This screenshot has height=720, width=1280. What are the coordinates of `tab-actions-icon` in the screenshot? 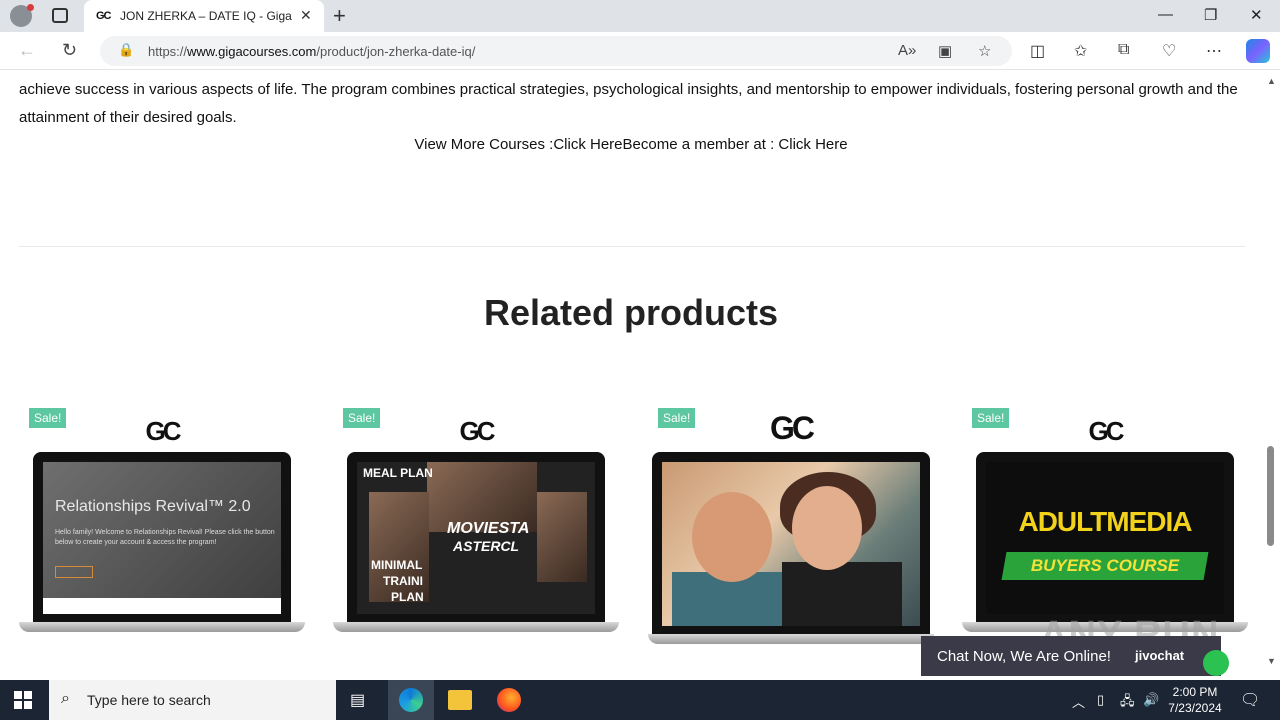 It's located at (60, 15).